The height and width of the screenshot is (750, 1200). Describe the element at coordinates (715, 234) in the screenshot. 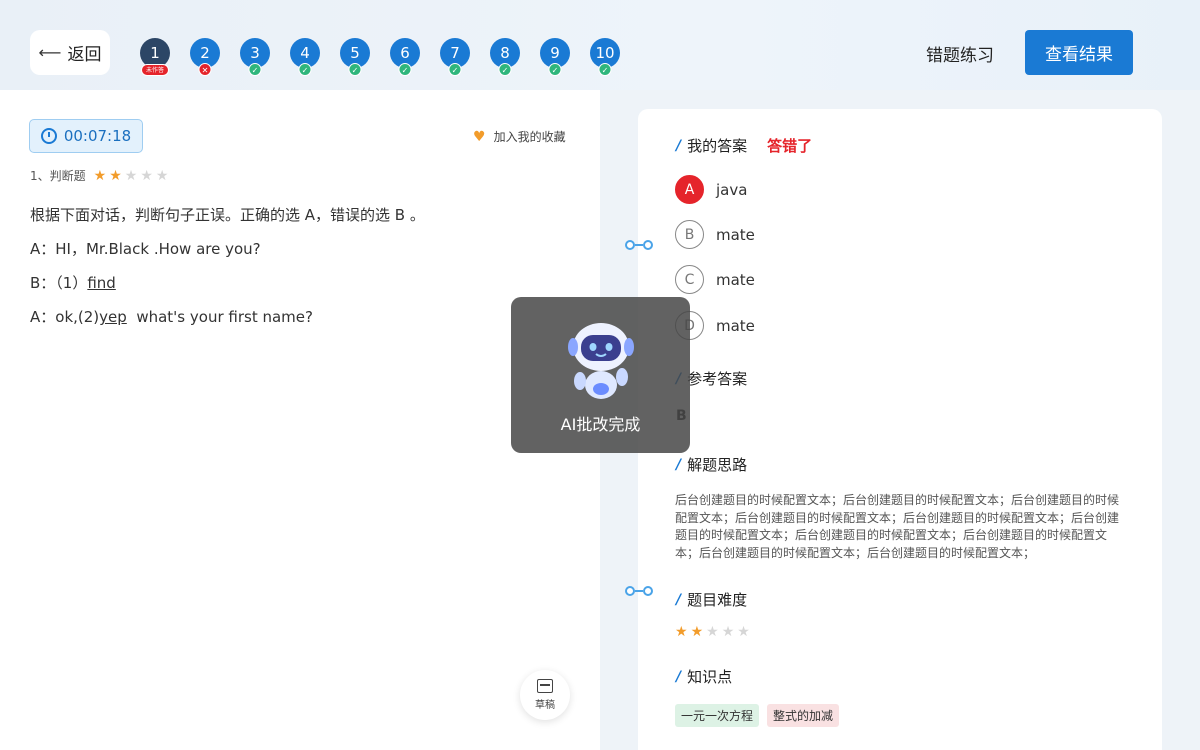

I see `option-b: B mate` at that location.